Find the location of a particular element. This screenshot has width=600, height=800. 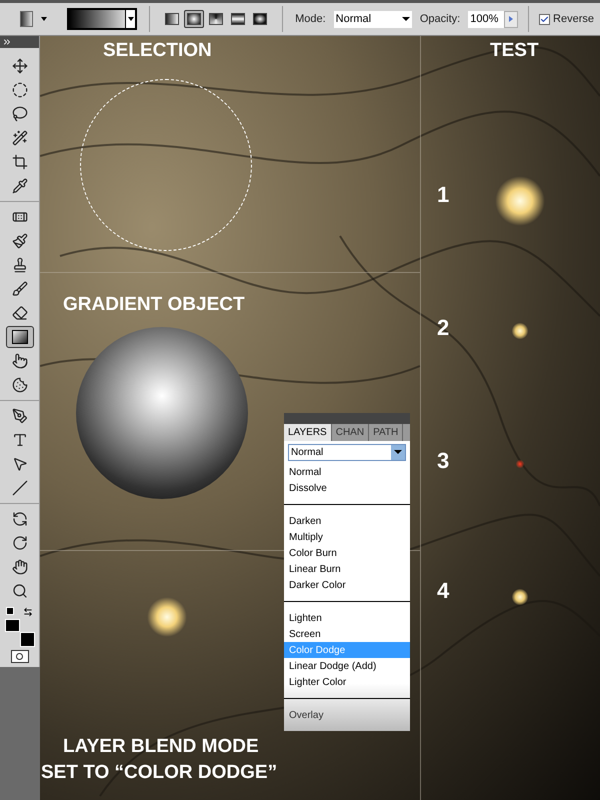

canvas-label: 1 is located at coordinates (443, 195).